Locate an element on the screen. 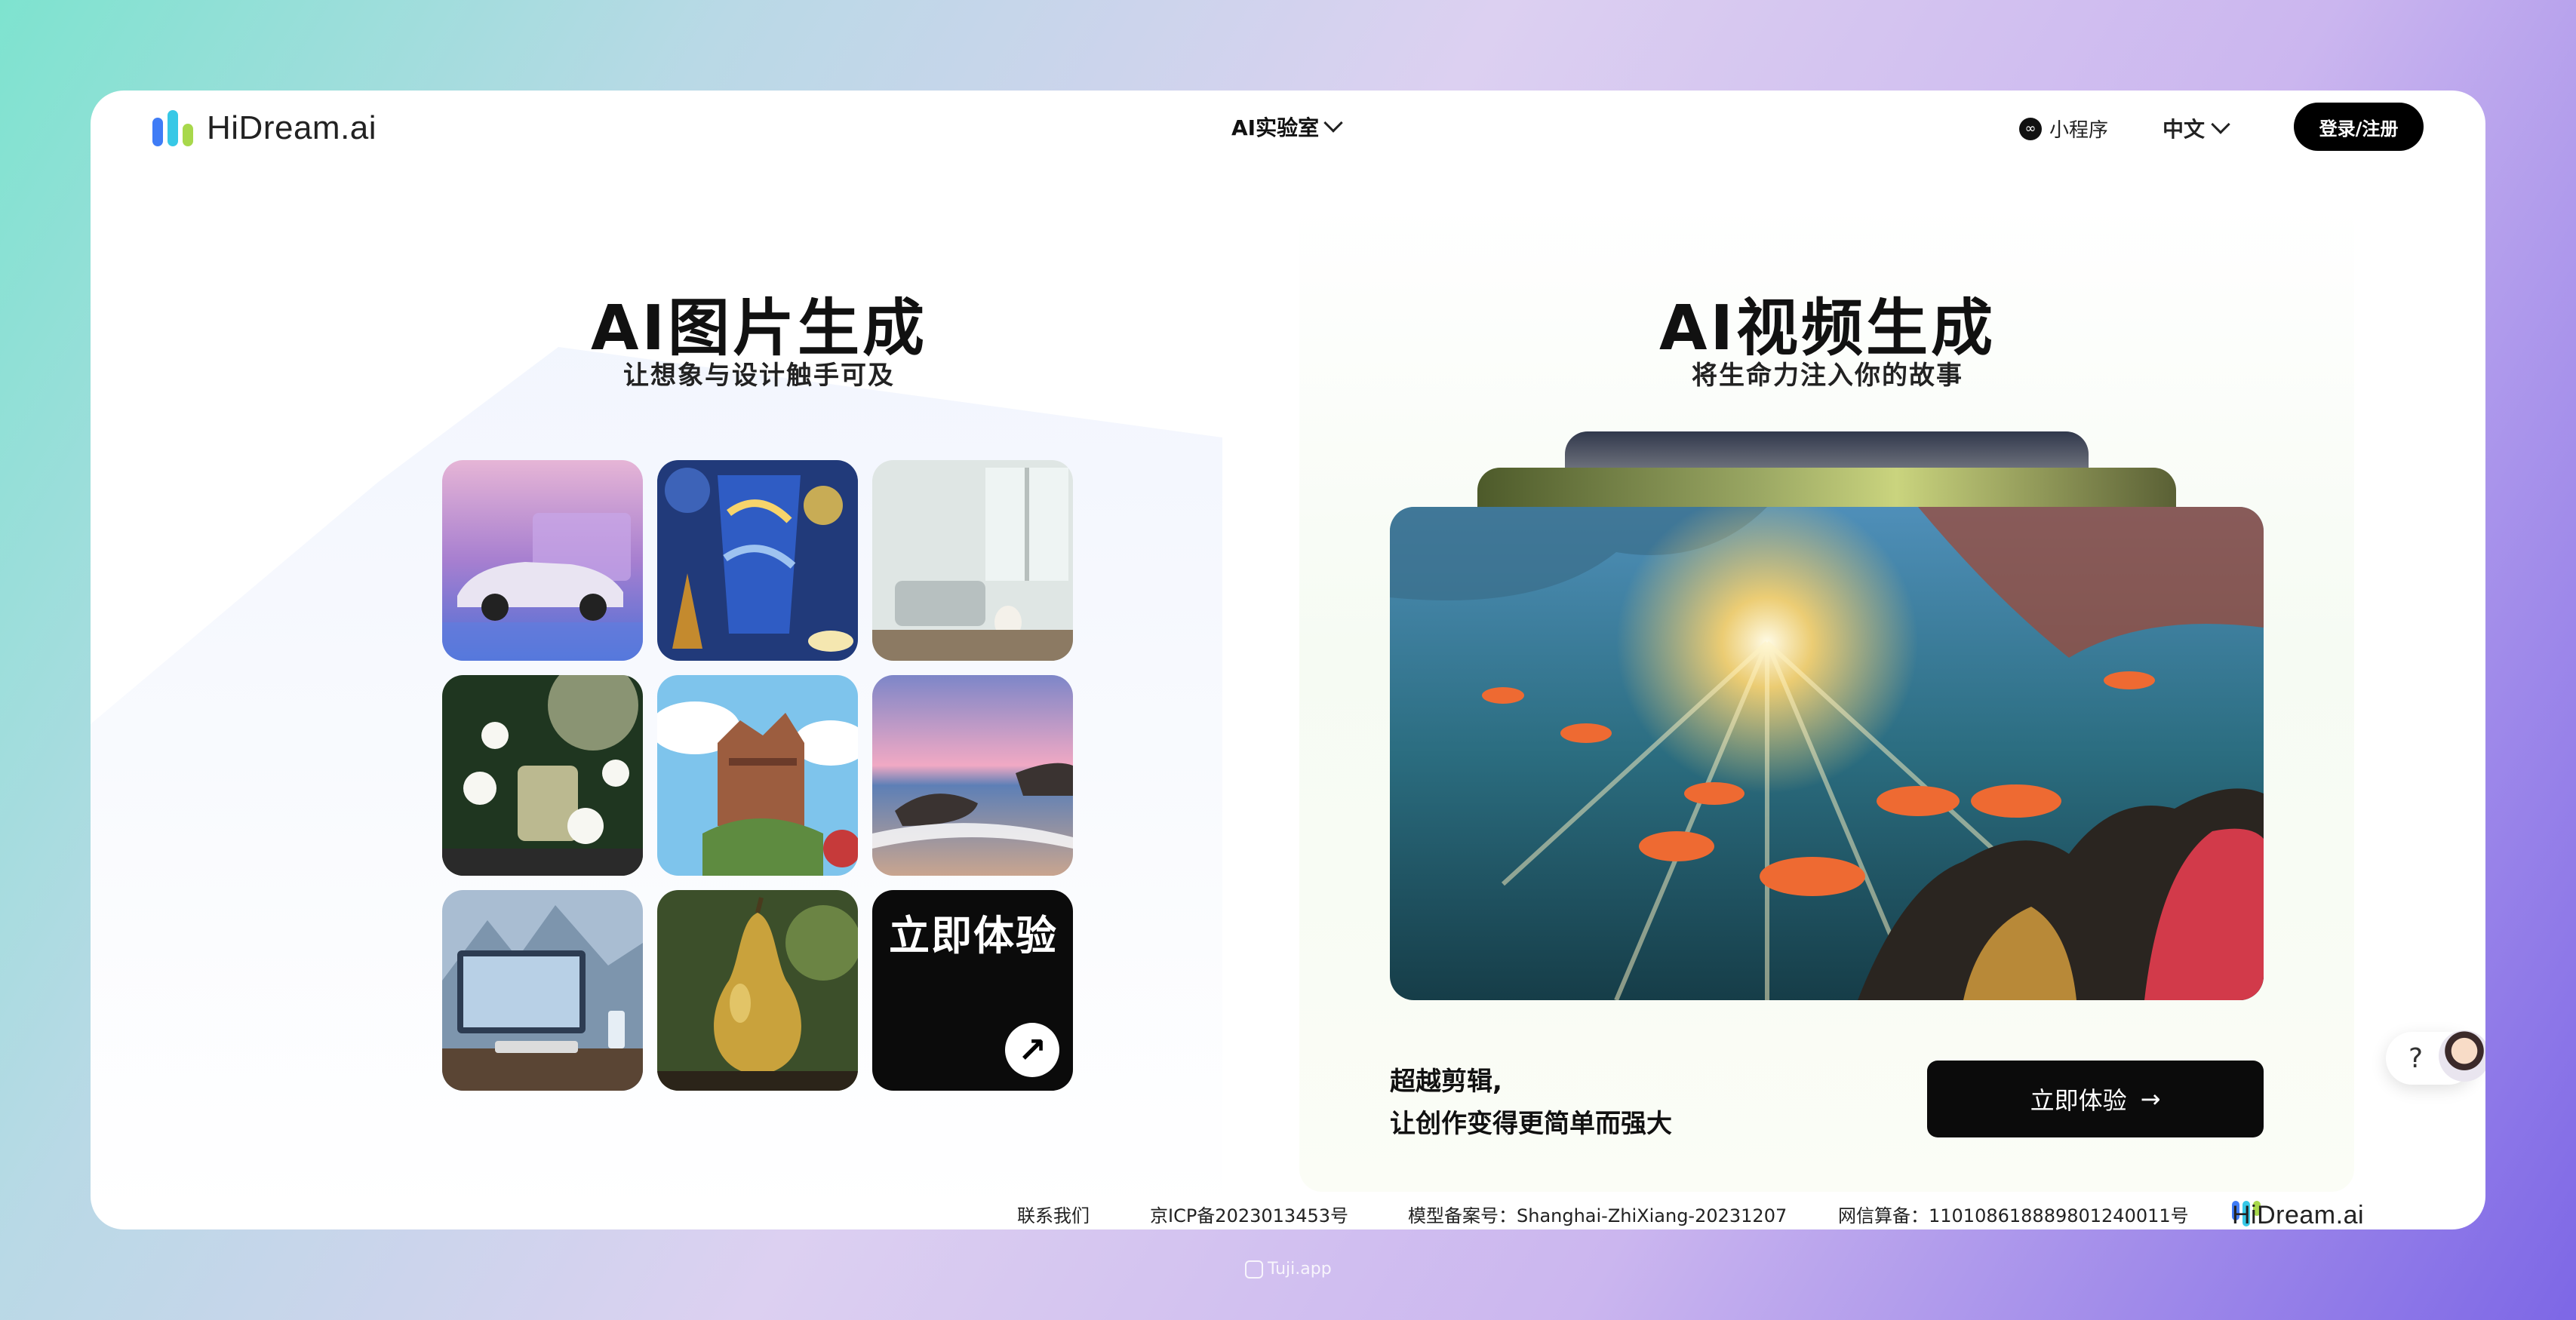 This screenshot has height=1320, width=2576. gallery-image-beach-sunset is located at coordinates (972, 775).